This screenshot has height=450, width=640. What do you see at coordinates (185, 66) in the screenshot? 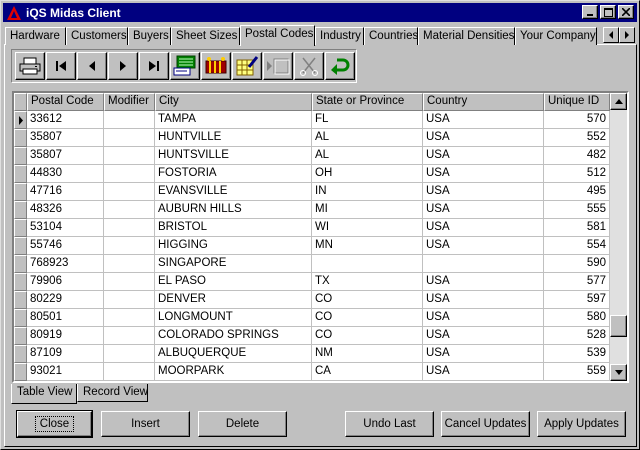
I see `import-button` at bounding box center [185, 66].